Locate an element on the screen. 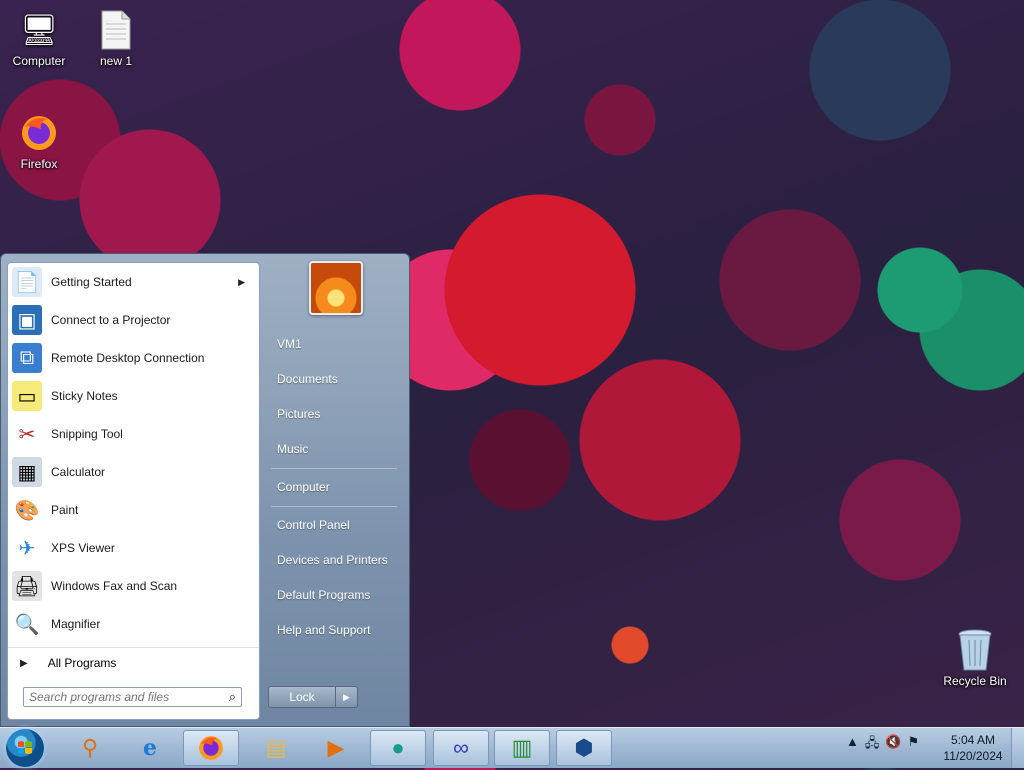 Image resolution: width=1024 pixels, height=770 pixels. all-programs-button: ▶ All Programs is located at coordinates (133, 662).